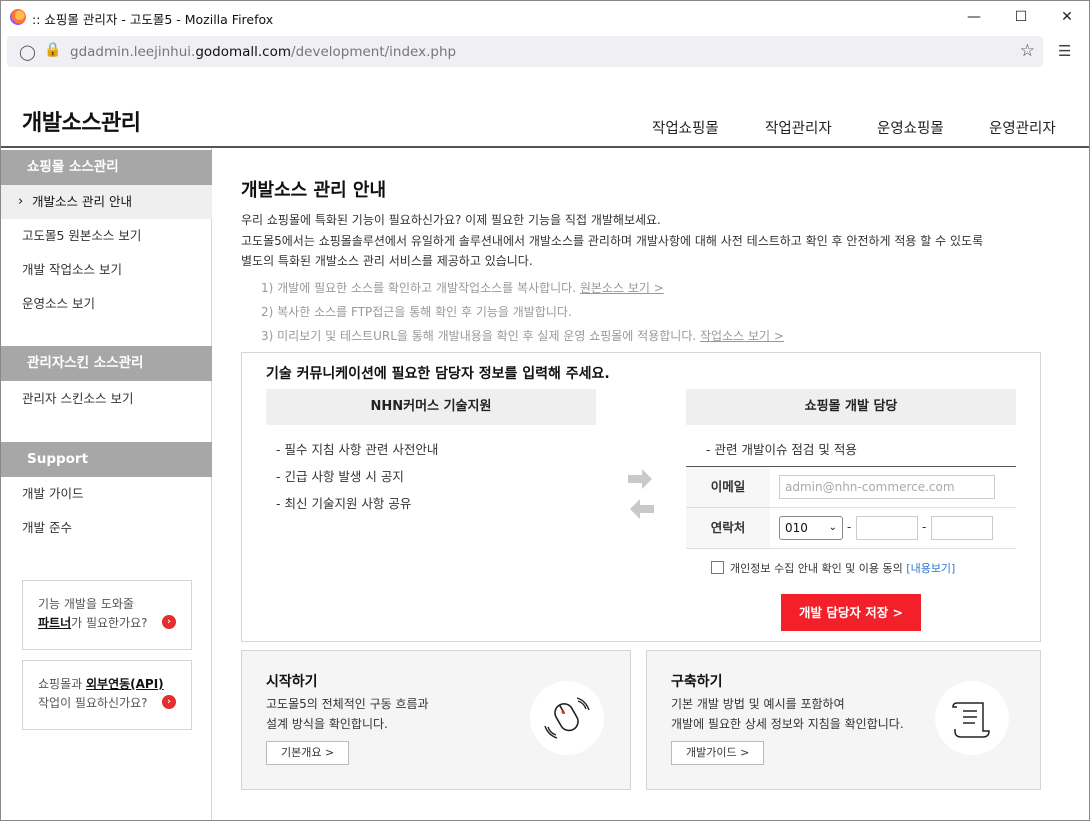  What do you see at coordinates (718, 753) in the screenshot?
I see `dev-guide-button: 개발가이드 >` at bounding box center [718, 753].